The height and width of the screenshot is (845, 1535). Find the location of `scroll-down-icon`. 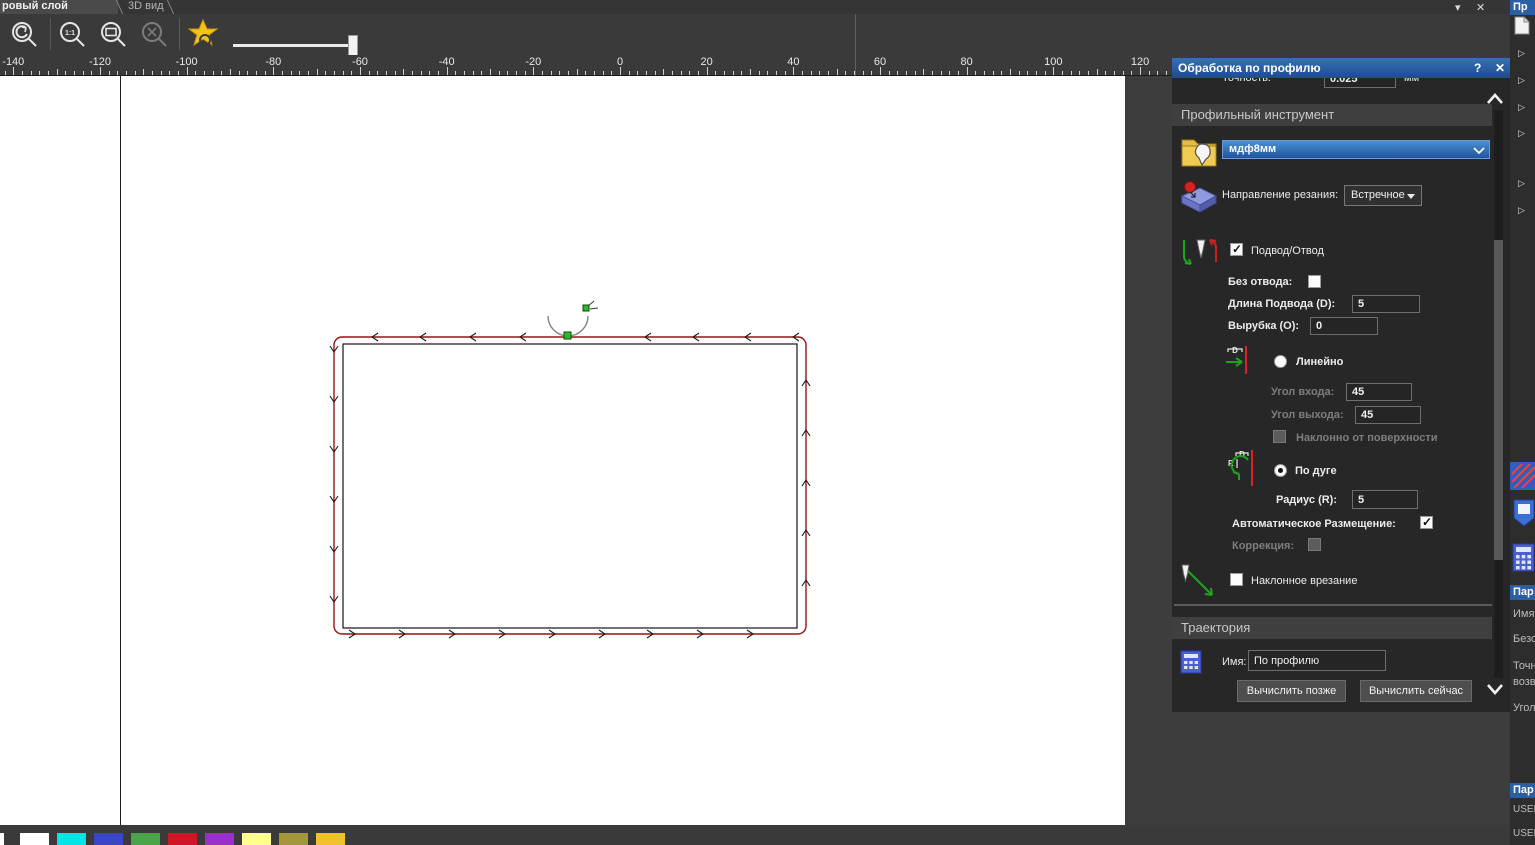

scroll-down-icon is located at coordinates (1495, 689).